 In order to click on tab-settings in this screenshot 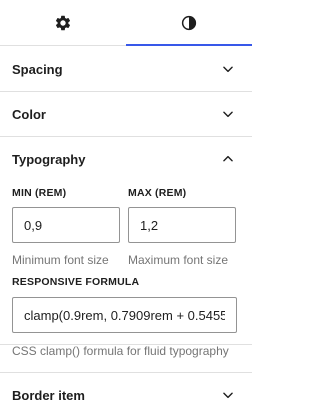, I will do `click(63, 22)`.